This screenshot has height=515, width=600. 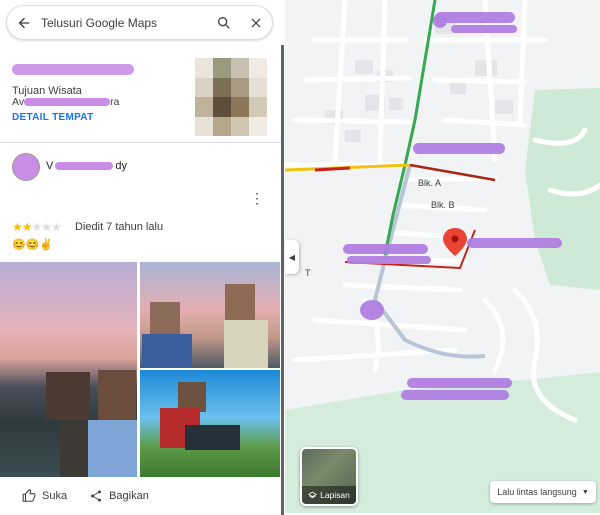 I want to click on block-a-label: Blk. A, so click(x=430, y=183).